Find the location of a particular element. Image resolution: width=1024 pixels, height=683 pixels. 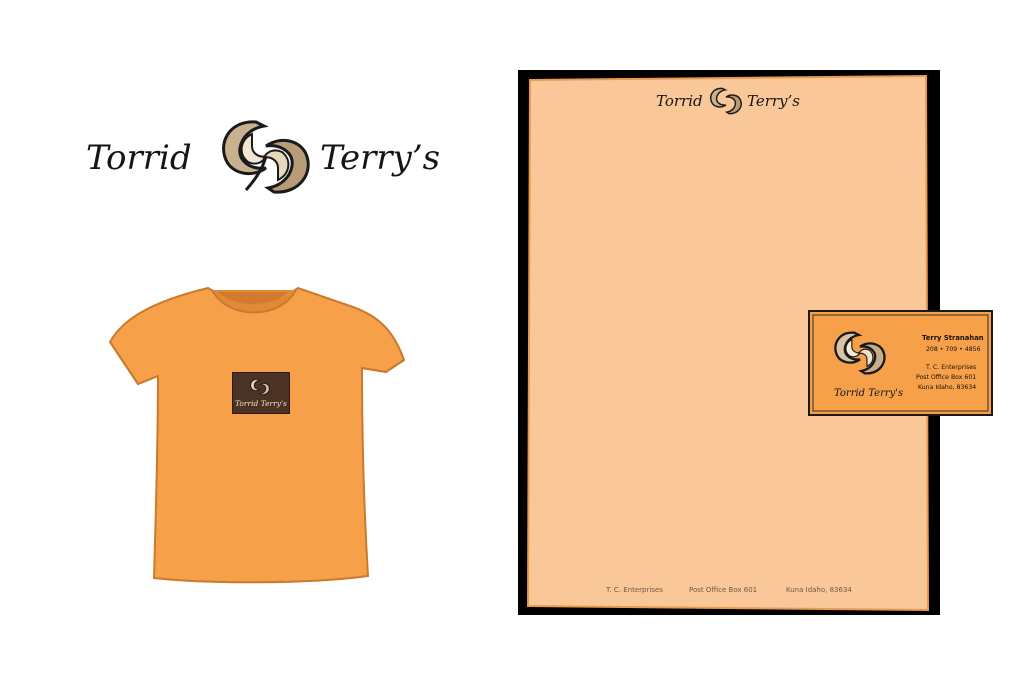

business-card-name: Terry Stranahan is located at coordinates (953, 338).